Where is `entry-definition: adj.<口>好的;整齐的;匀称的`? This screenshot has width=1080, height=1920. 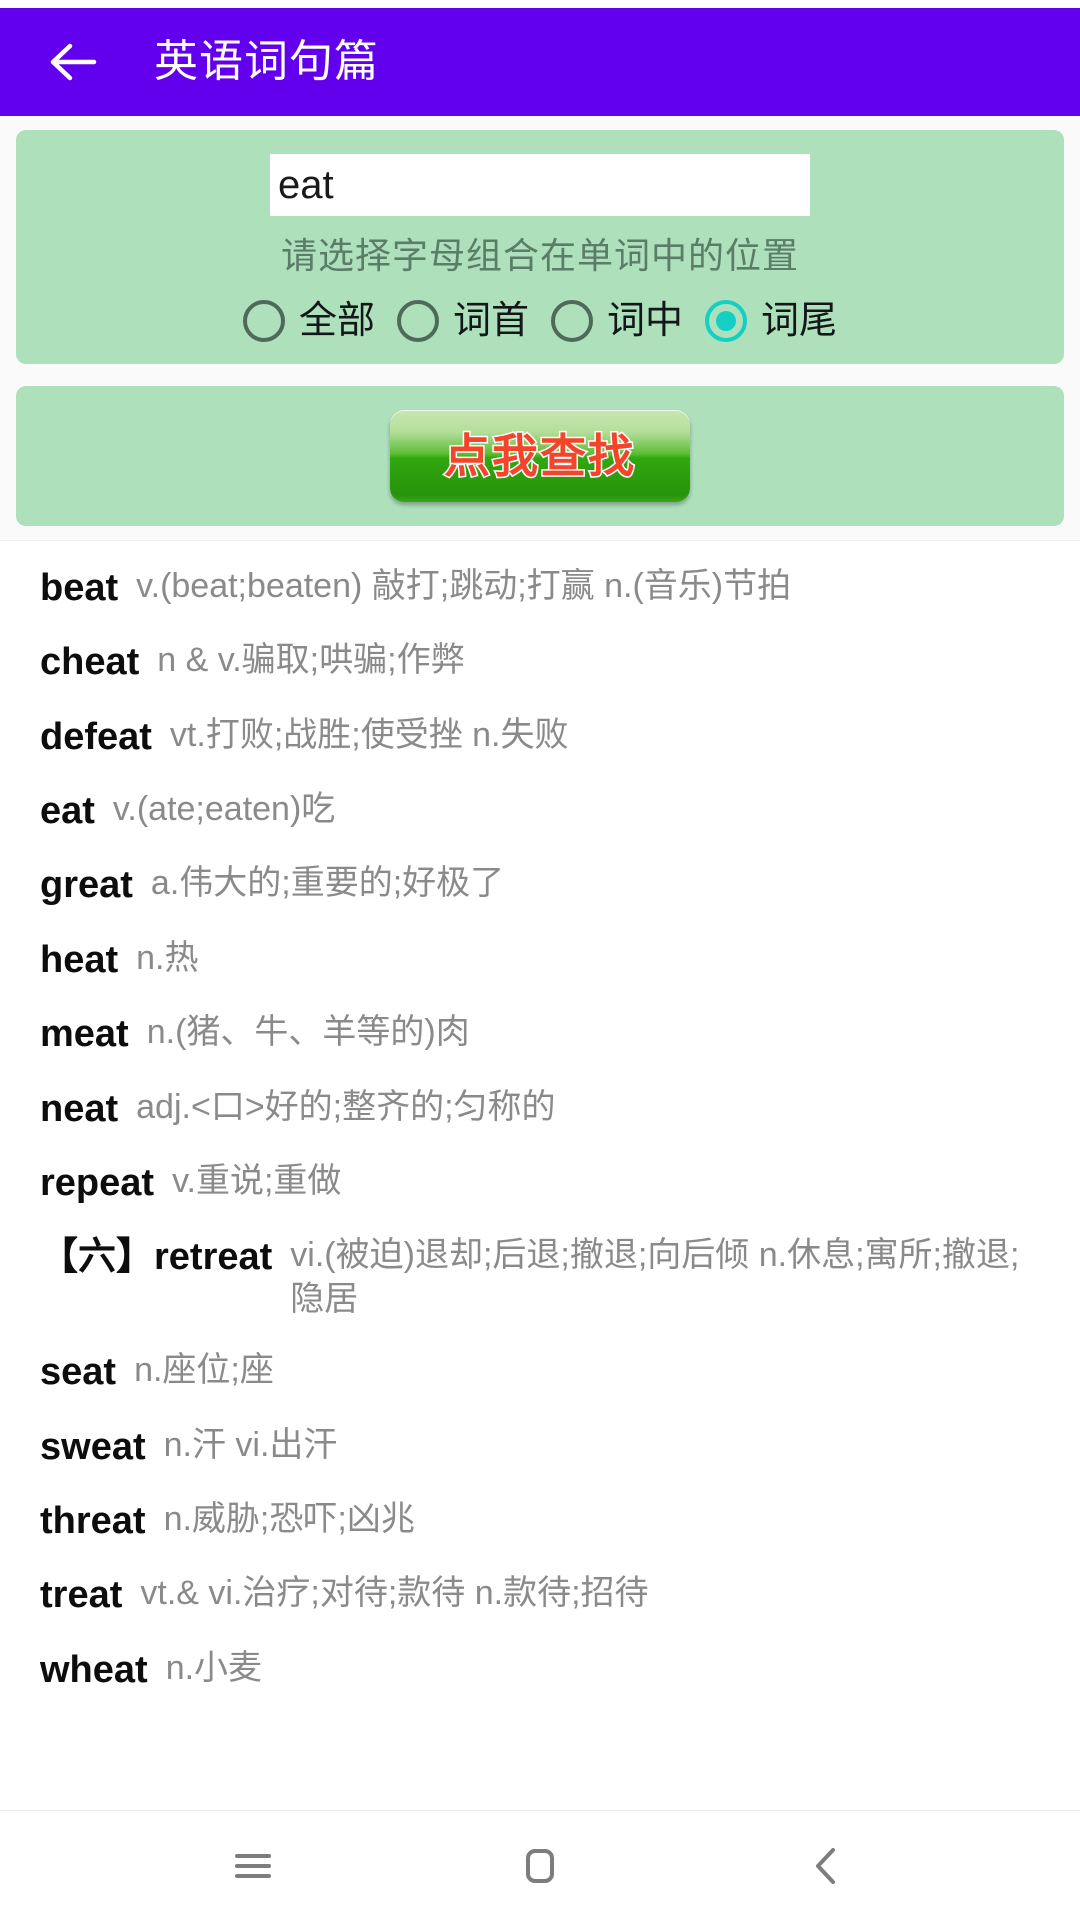 entry-definition: adj.<口>好的;整齐的;匀称的 is located at coordinates (346, 1106).